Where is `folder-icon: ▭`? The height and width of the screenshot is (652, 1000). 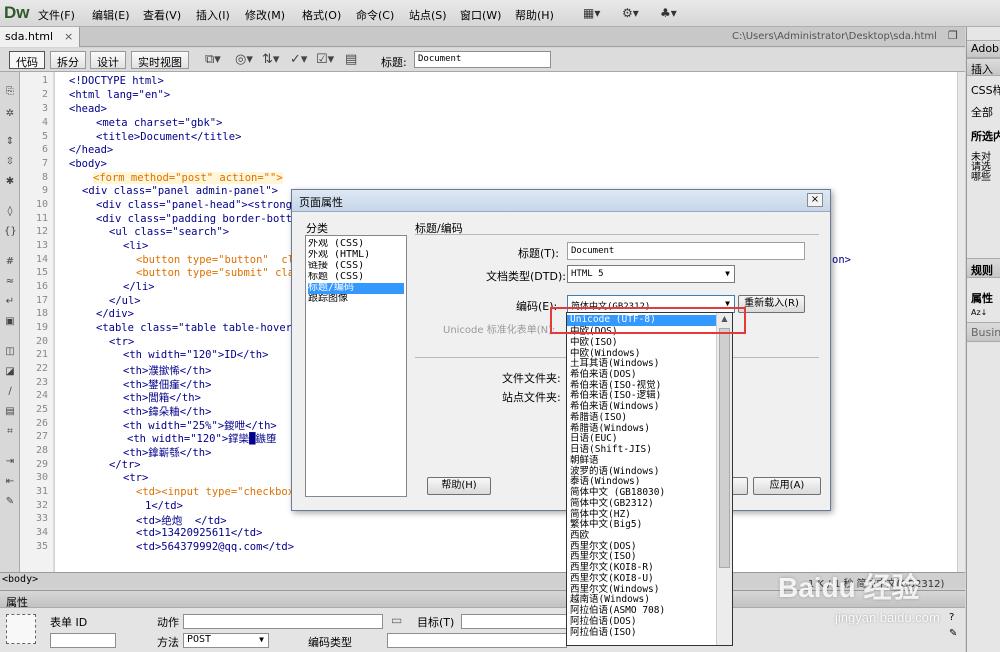
folder-icon: ▭ is located at coordinates (396, 620).